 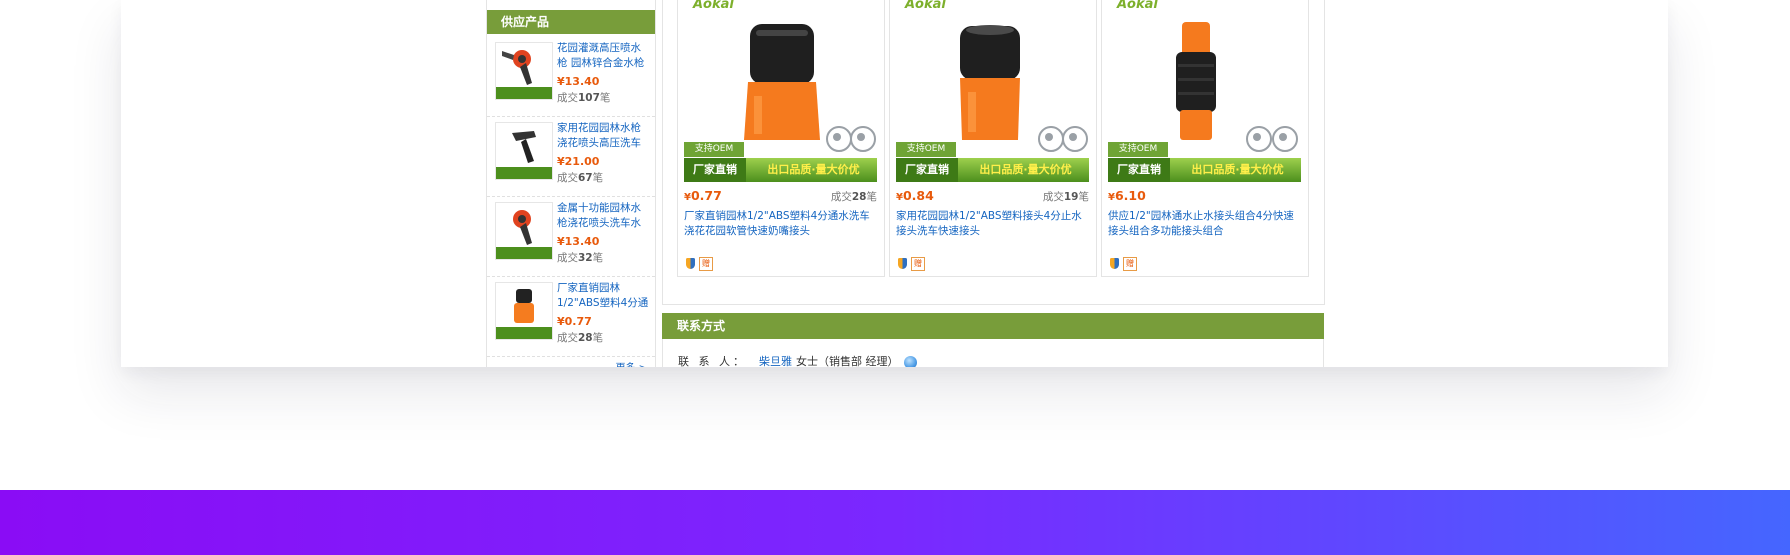 I want to click on sidebar-product-item: 花园灌溉高压喷水枪 园林锌合金水枪 ¥13.40 成交107笔, so click(x=571, y=76).